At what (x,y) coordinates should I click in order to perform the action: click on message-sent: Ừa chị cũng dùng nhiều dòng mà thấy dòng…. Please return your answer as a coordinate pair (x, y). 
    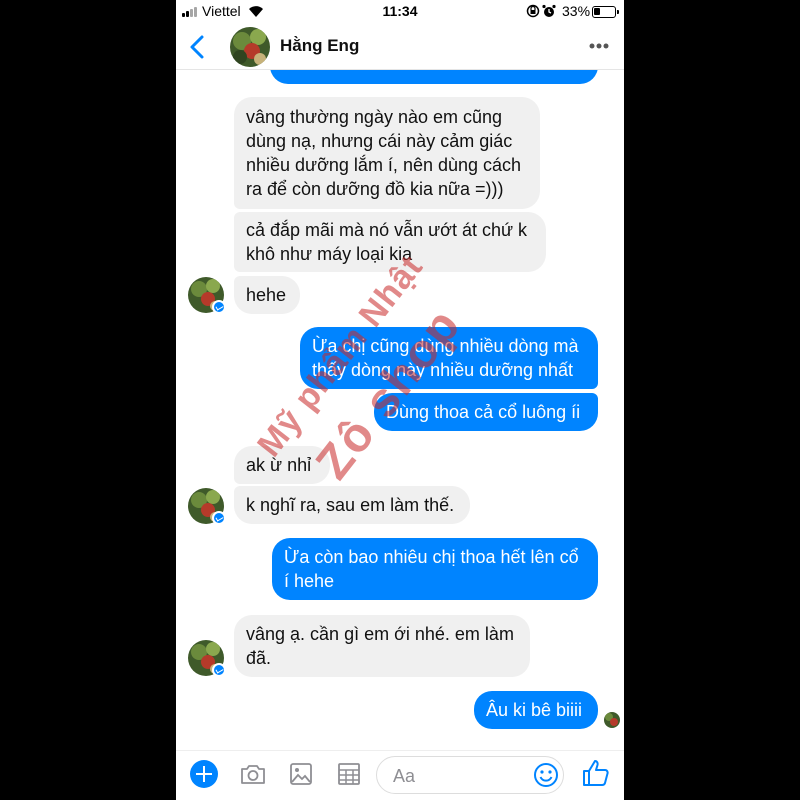
    Looking at the image, I should click on (449, 358).